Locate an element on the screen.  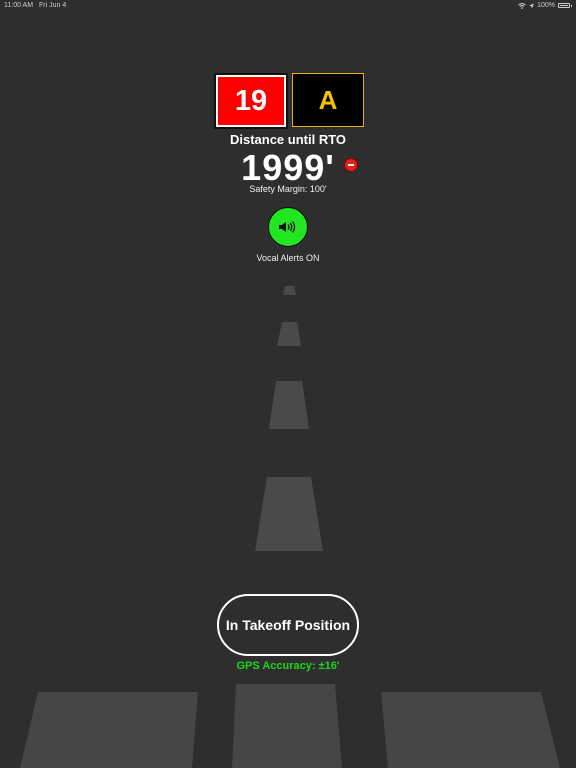
battery-icon is located at coordinates (565, 5).